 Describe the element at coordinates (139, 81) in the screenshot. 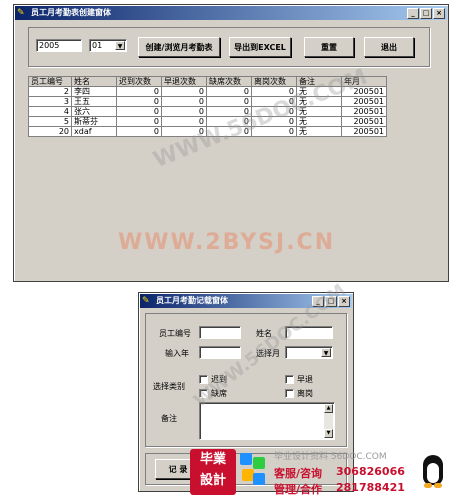

I see `col-header: 迟到次数` at that location.